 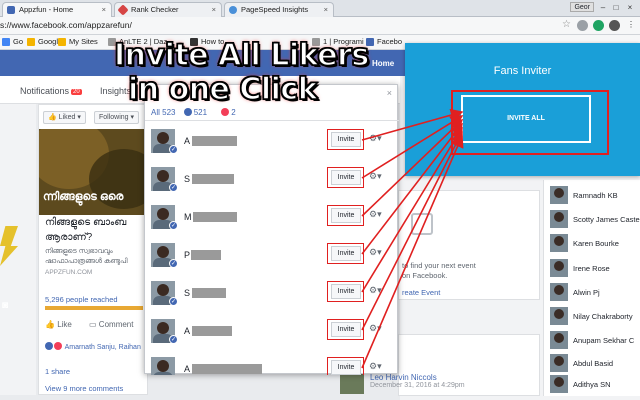 I want to click on following-label: Following, so click(x=114, y=117).